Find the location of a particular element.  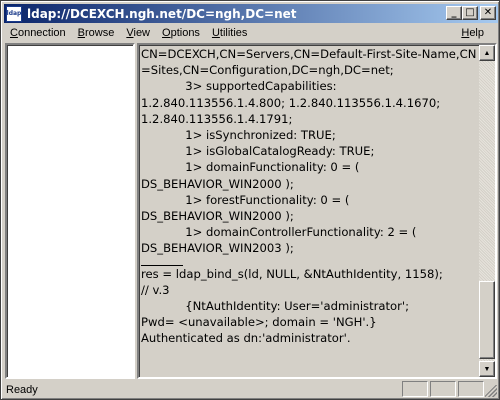

output-line: DS_BEHAVIOR_WIN2003 ); is located at coordinates (217, 248).